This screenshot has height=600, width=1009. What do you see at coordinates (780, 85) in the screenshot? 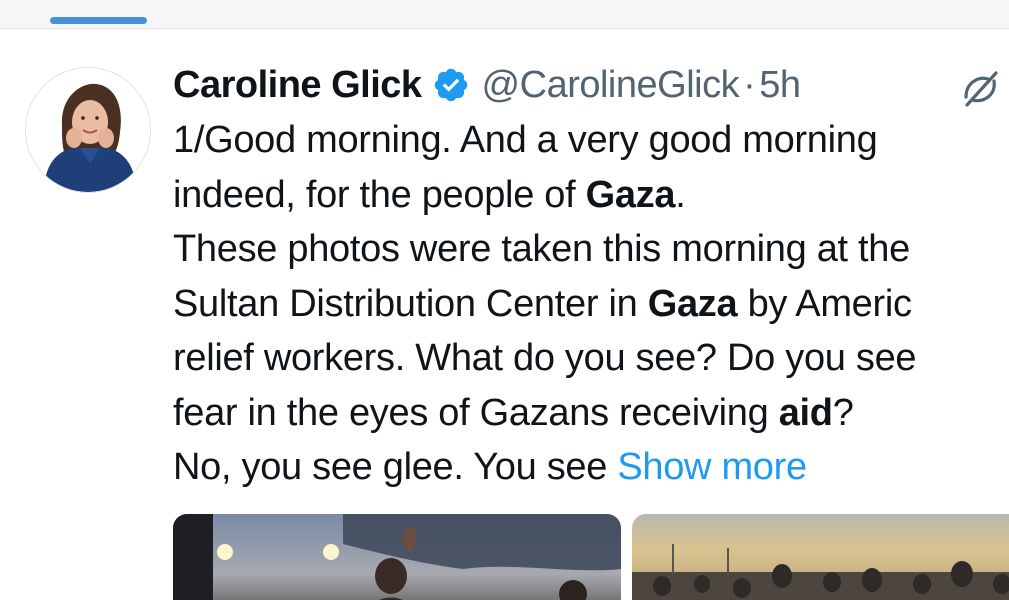
I see `tweet-timestamp: 5h` at bounding box center [780, 85].